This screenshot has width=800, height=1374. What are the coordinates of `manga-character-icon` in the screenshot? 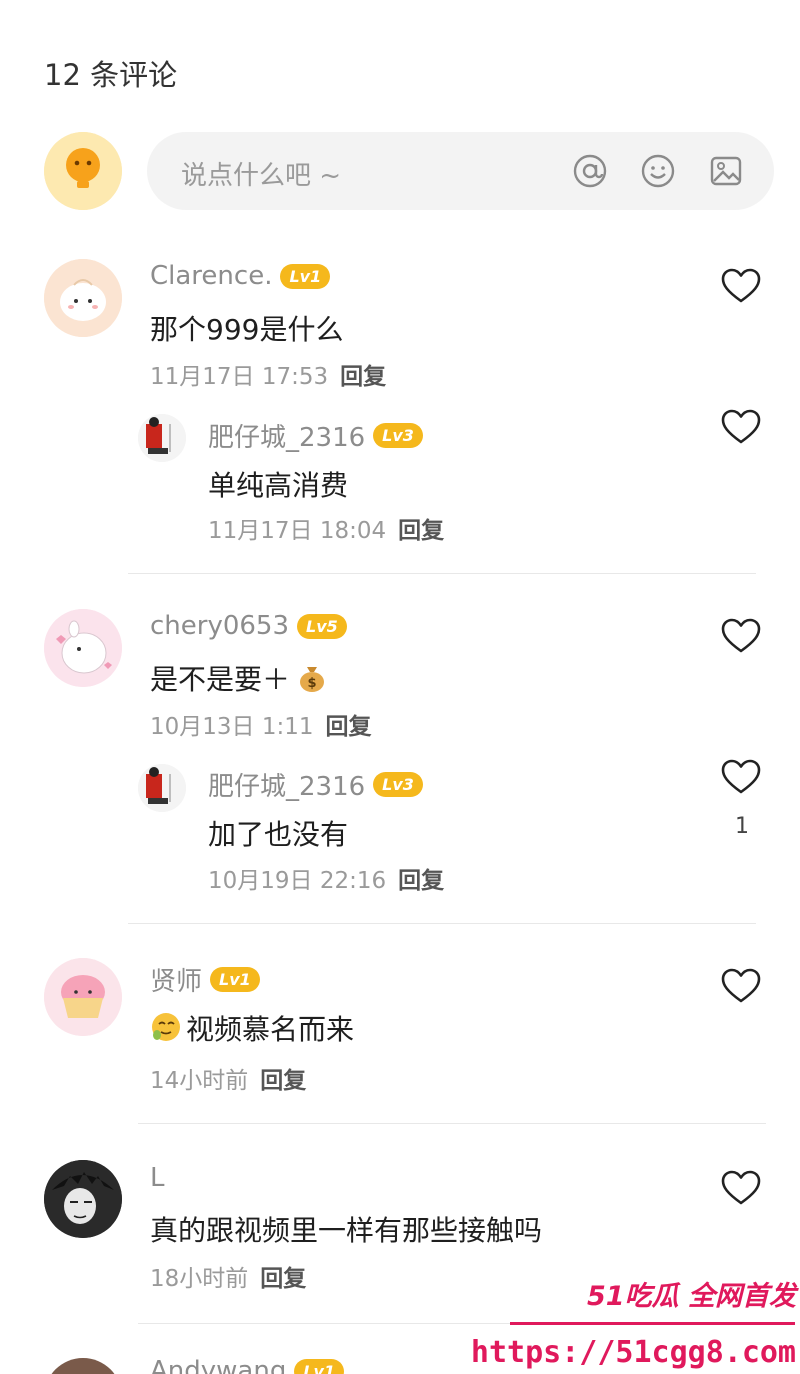 It's located at (83, 1199).